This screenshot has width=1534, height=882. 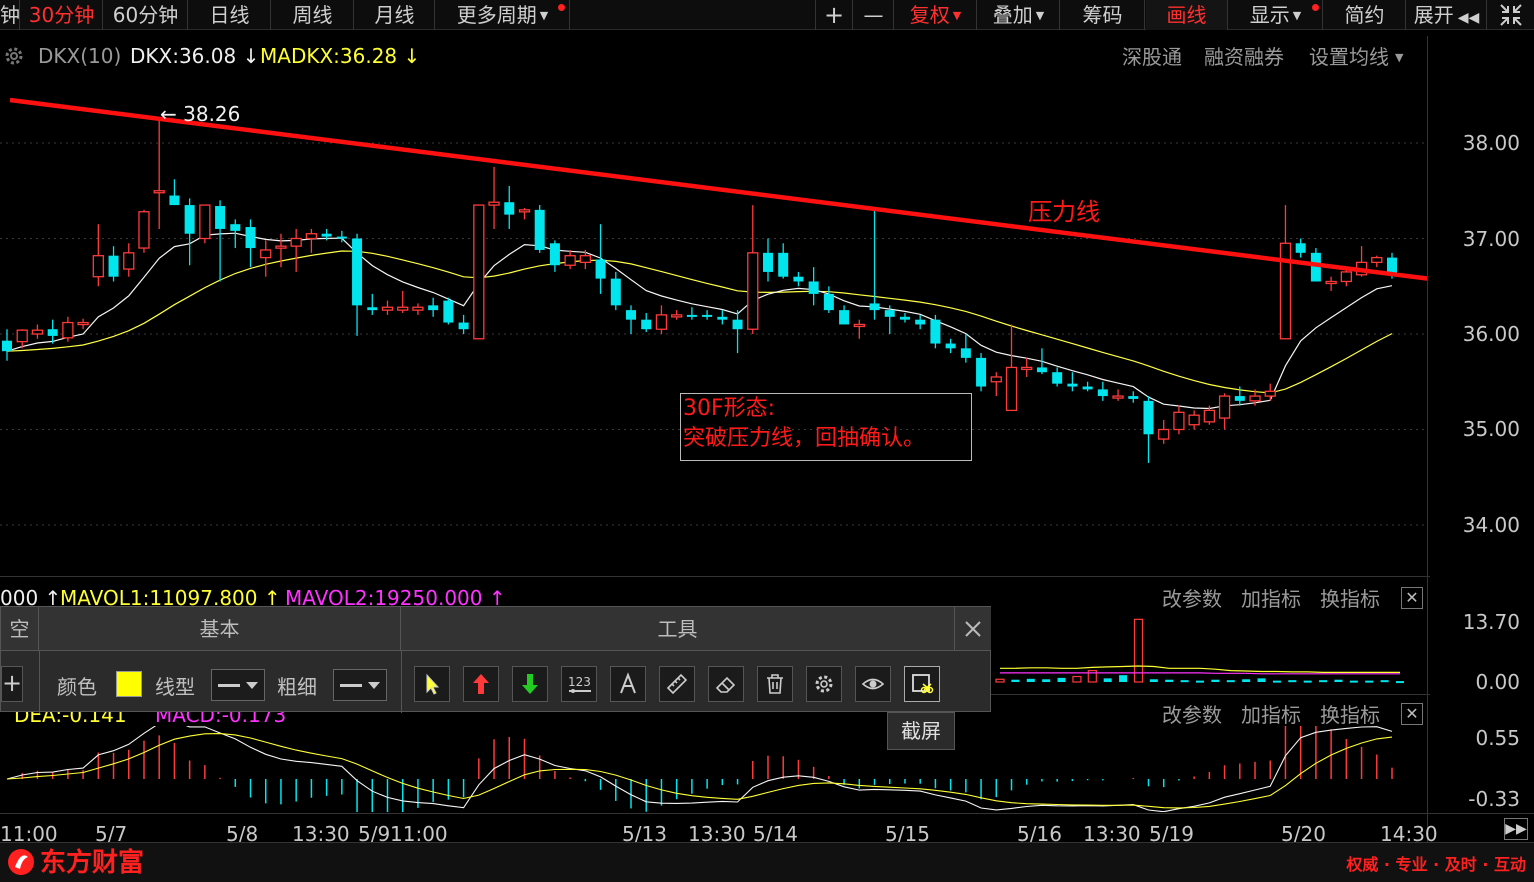 What do you see at coordinates (340, 56) in the screenshot?
I see `madkx-value: MADKX:36.28 ↓` at bounding box center [340, 56].